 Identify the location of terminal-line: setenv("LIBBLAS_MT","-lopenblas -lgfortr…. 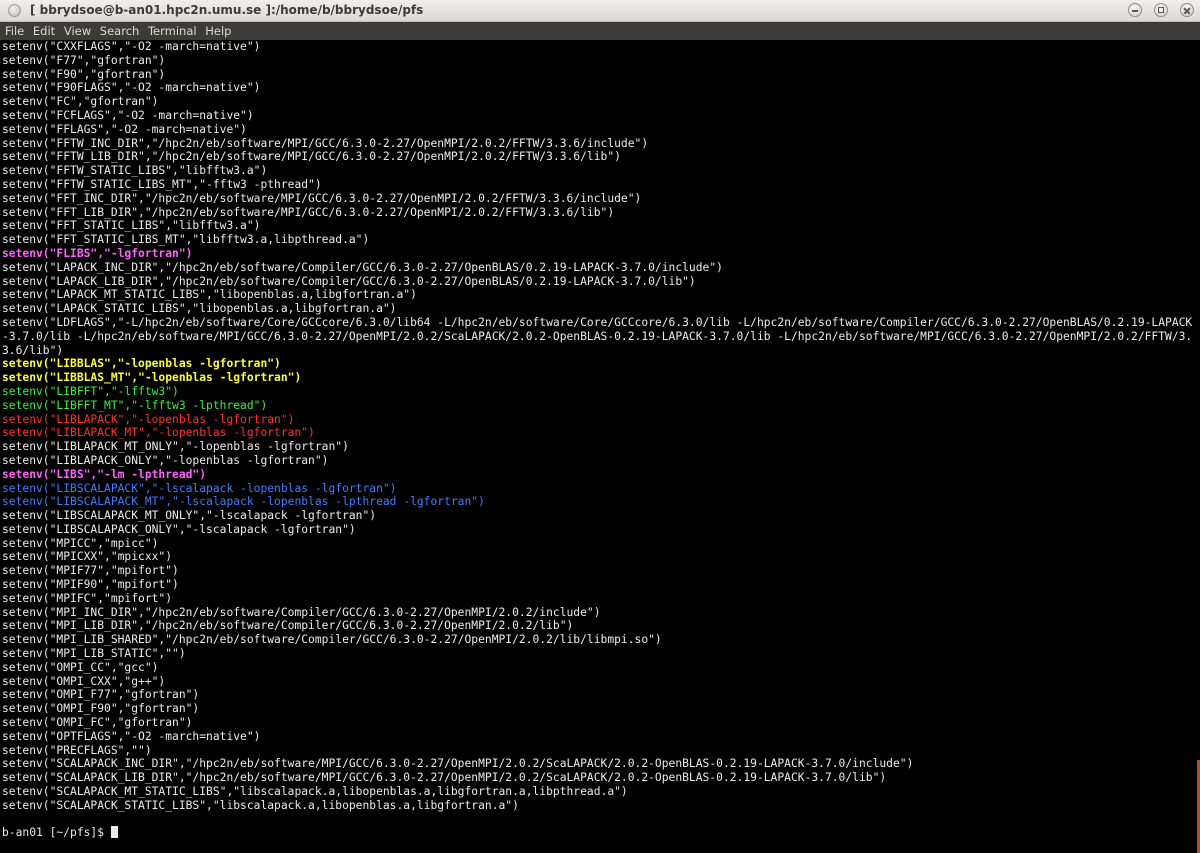
(152, 378).